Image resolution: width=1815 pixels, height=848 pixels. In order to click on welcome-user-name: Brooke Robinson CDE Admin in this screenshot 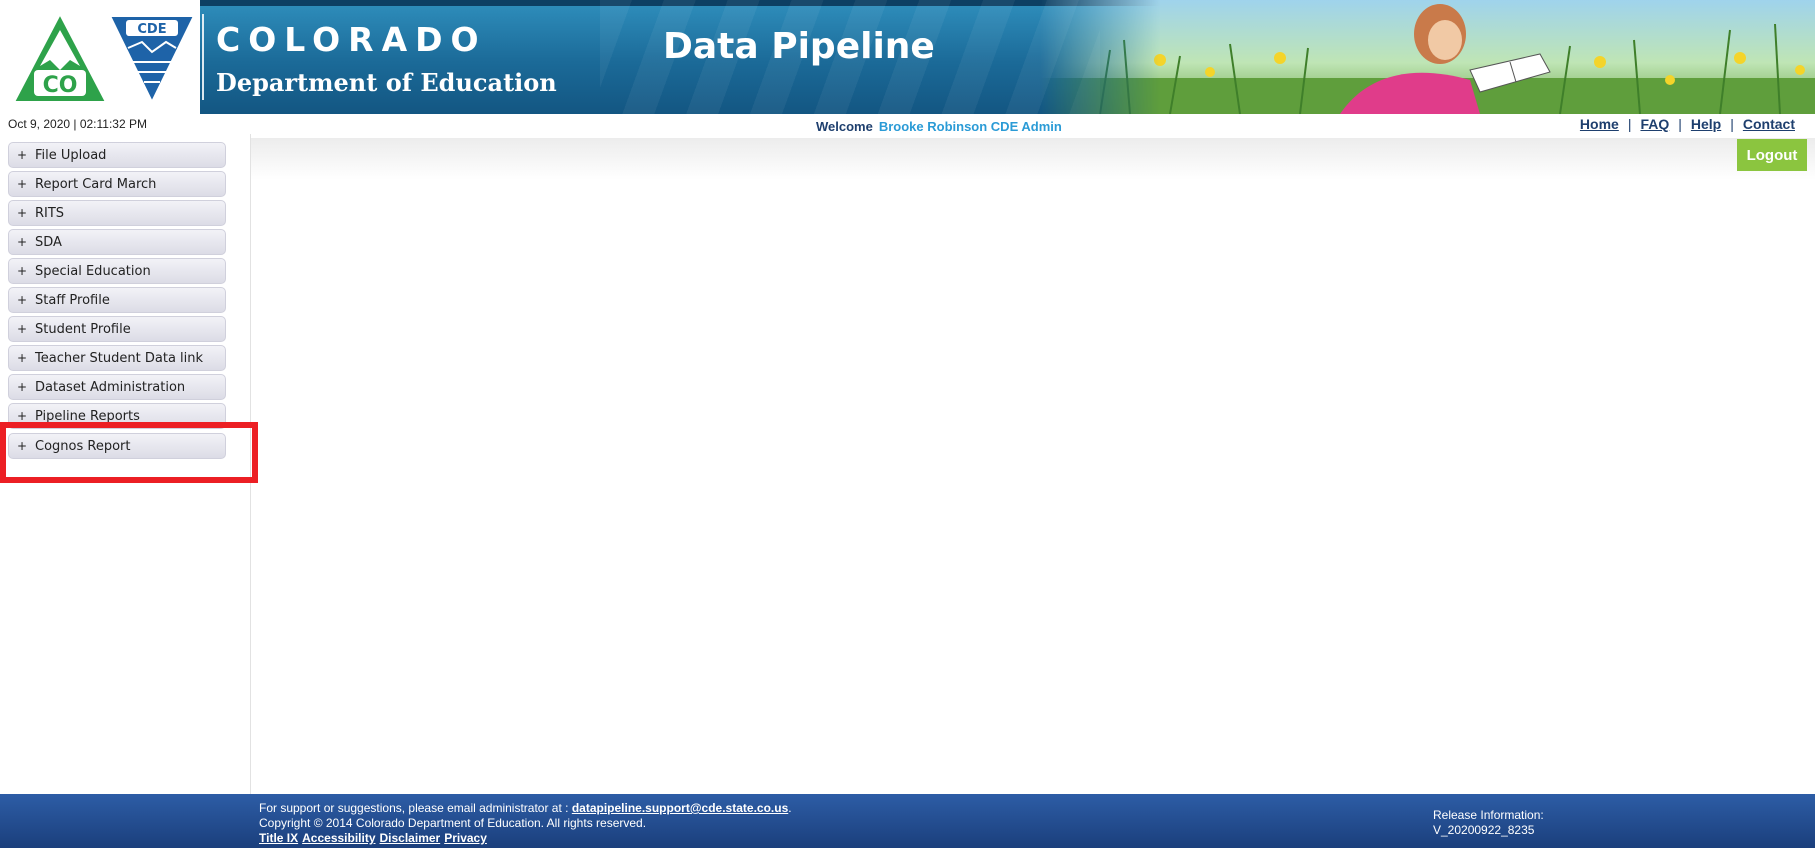, I will do `click(970, 126)`.